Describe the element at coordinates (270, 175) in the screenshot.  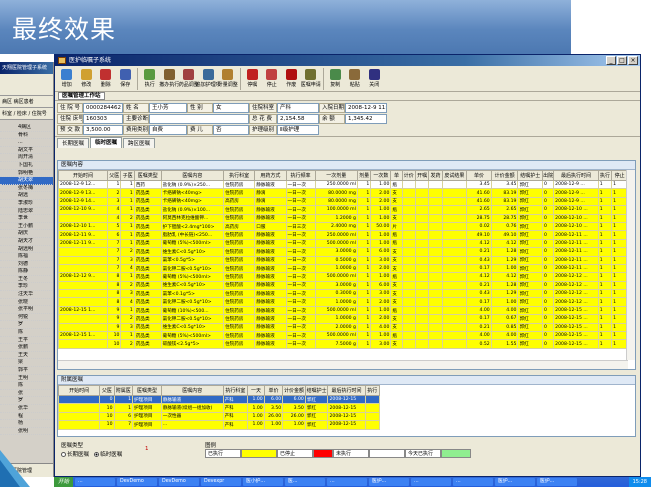
I see `column-header: 用药方式` at that location.